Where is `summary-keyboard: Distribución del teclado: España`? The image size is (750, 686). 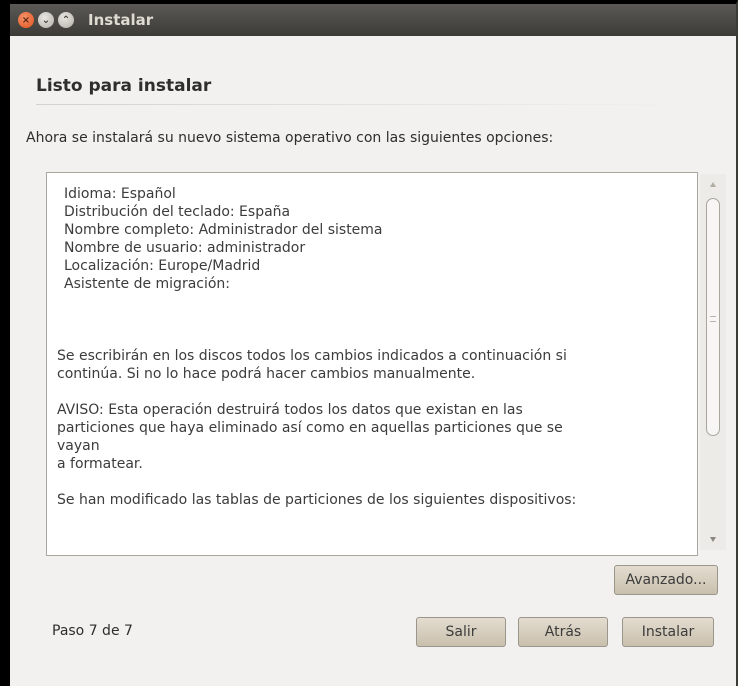
summary-keyboard: Distribución del teclado: España is located at coordinates (177, 212).